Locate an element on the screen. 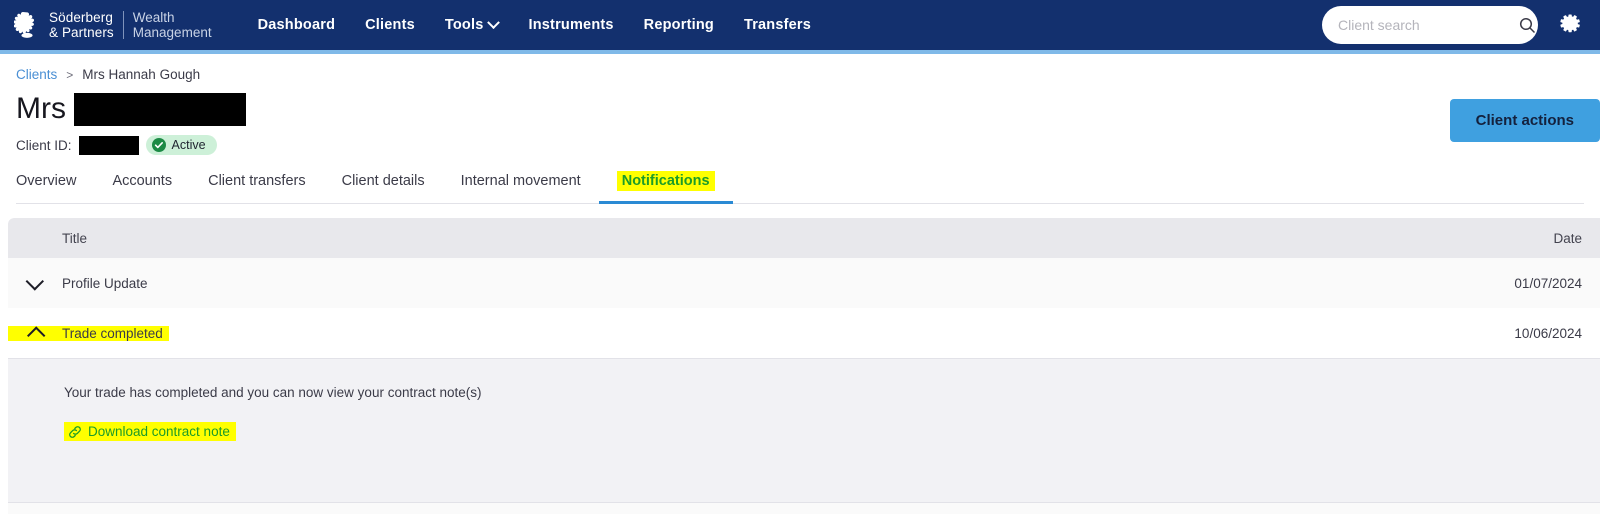 This screenshot has width=1600, height=514. client-search-box is located at coordinates (1430, 25).